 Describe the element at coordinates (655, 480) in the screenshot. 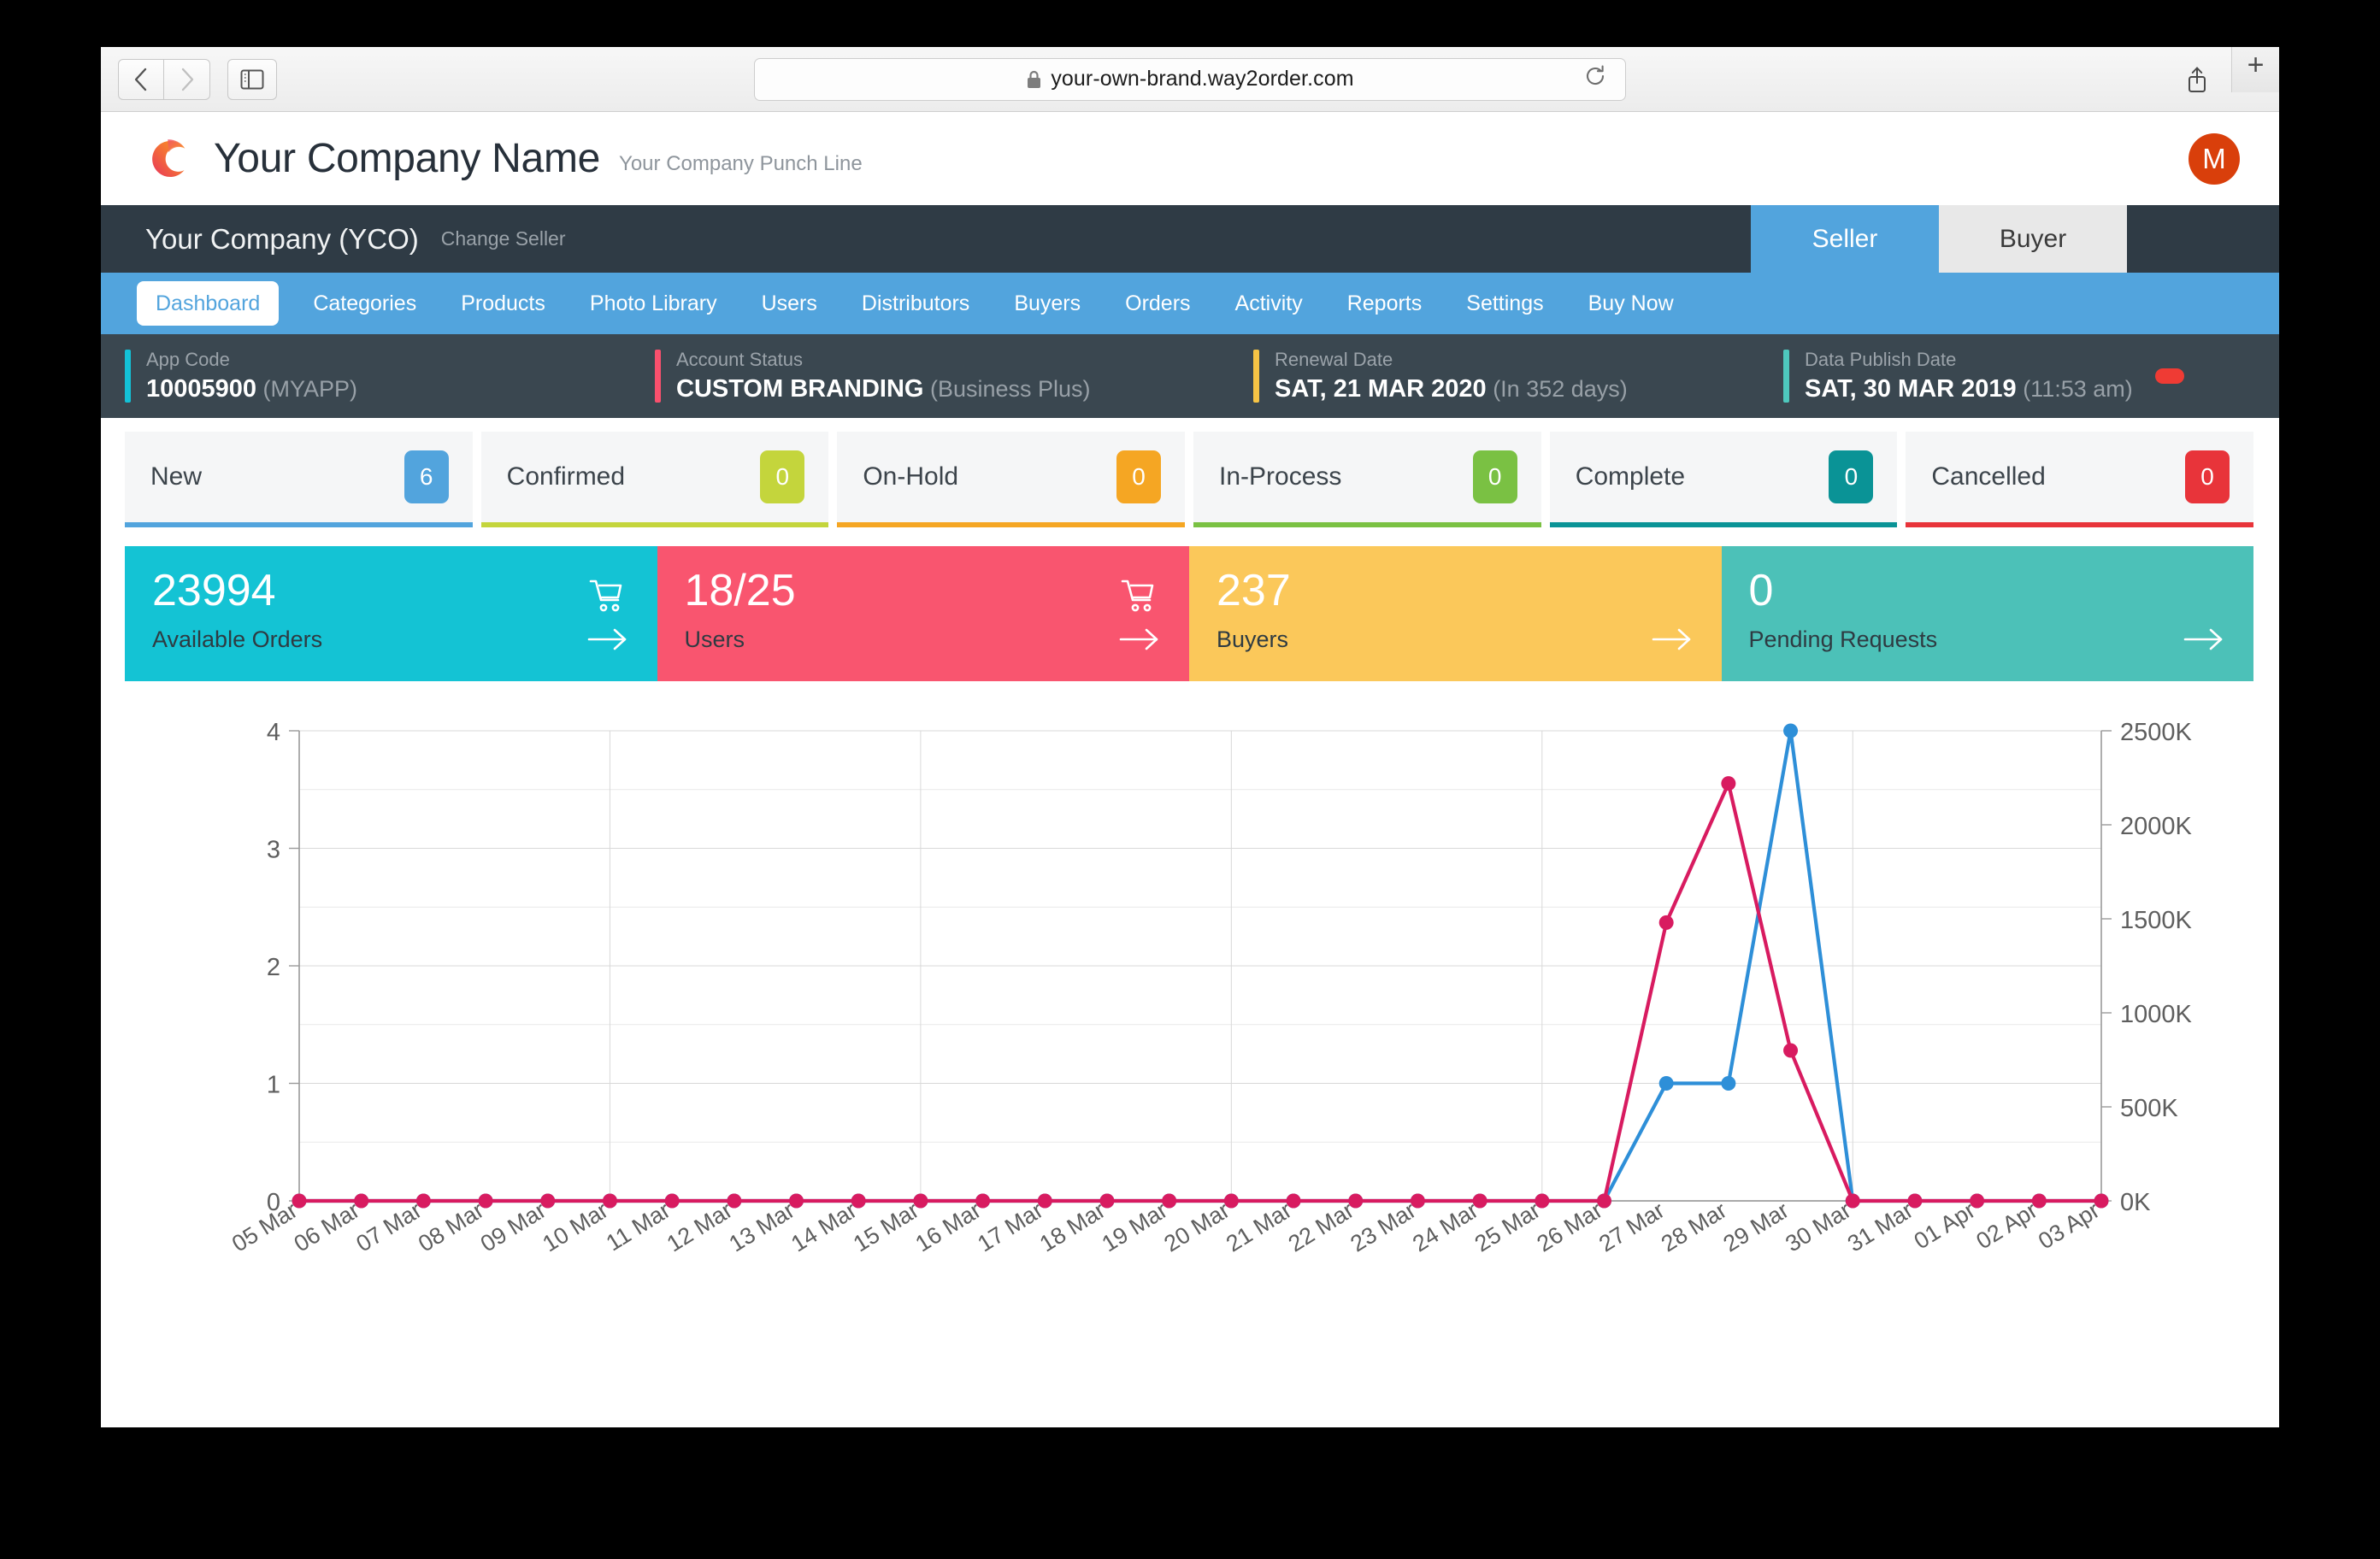

I see `status-tab-confirmed: Confirmed 0` at that location.